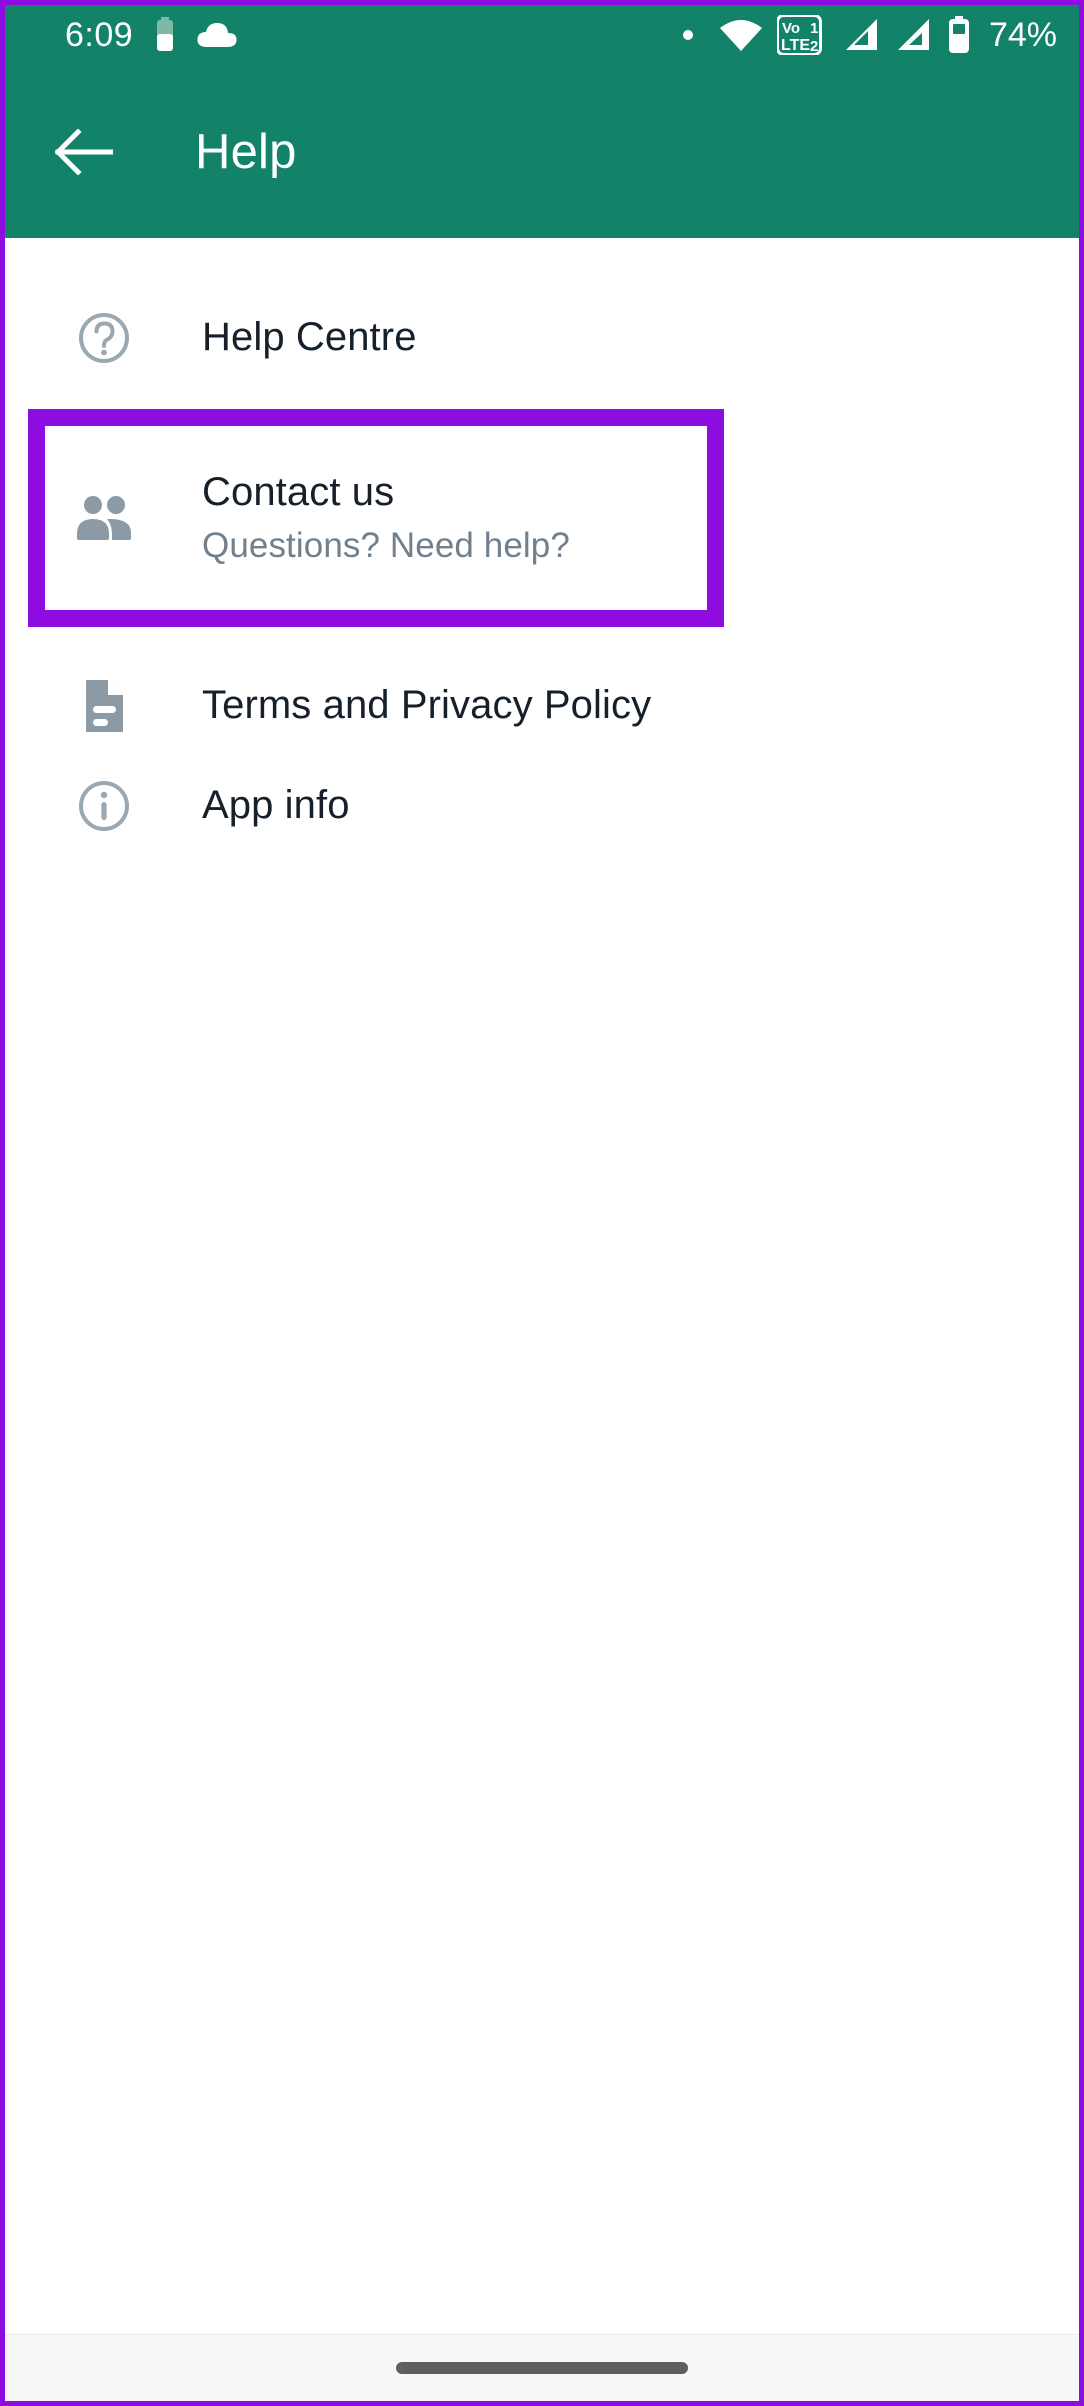 Image resolution: width=1084 pixels, height=2406 pixels. I want to click on info-circle-icon, so click(104, 806).